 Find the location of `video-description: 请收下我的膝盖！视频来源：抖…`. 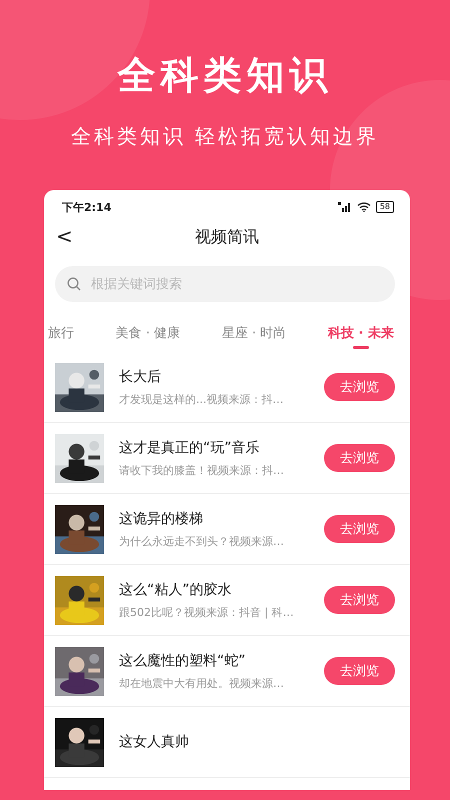

video-description: 请收下我的膝盖！视频来源：抖… is located at coordinates (202, 470).